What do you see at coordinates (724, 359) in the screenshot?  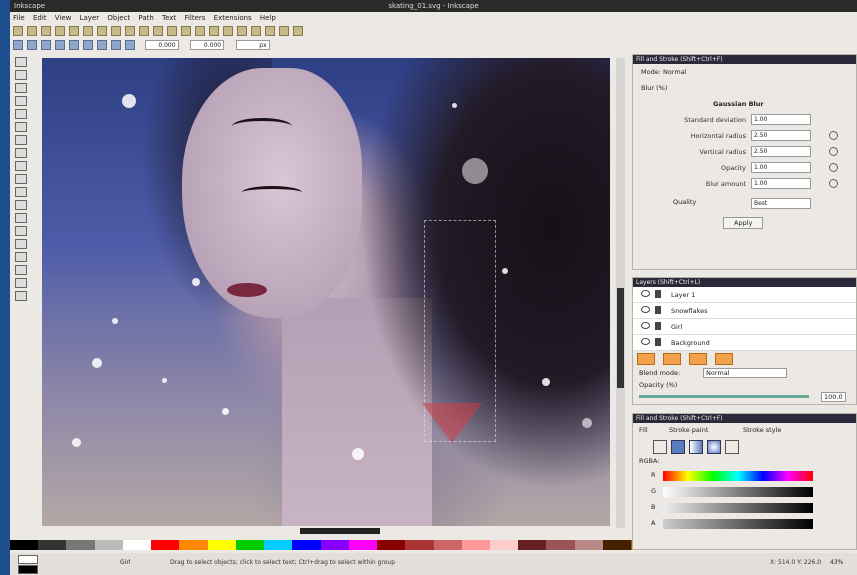 I see `delete-layer-icon` at bounding box center [724, 359].